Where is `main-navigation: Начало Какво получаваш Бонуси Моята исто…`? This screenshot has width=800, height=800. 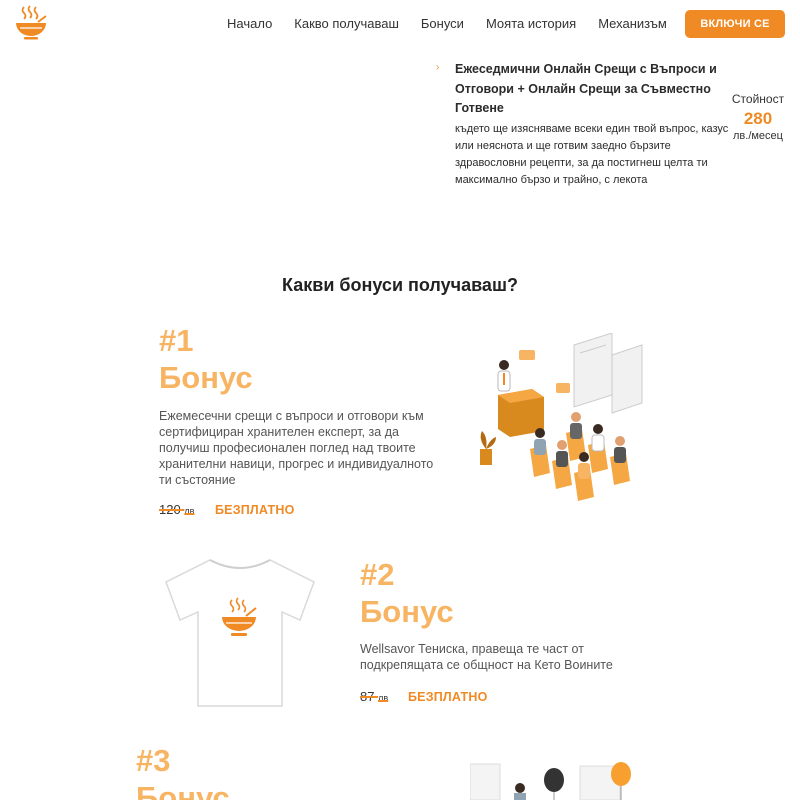 main-navigation: Начало Какво получаваш Бонуси Моята исто… is located at coordinates (447, 23).